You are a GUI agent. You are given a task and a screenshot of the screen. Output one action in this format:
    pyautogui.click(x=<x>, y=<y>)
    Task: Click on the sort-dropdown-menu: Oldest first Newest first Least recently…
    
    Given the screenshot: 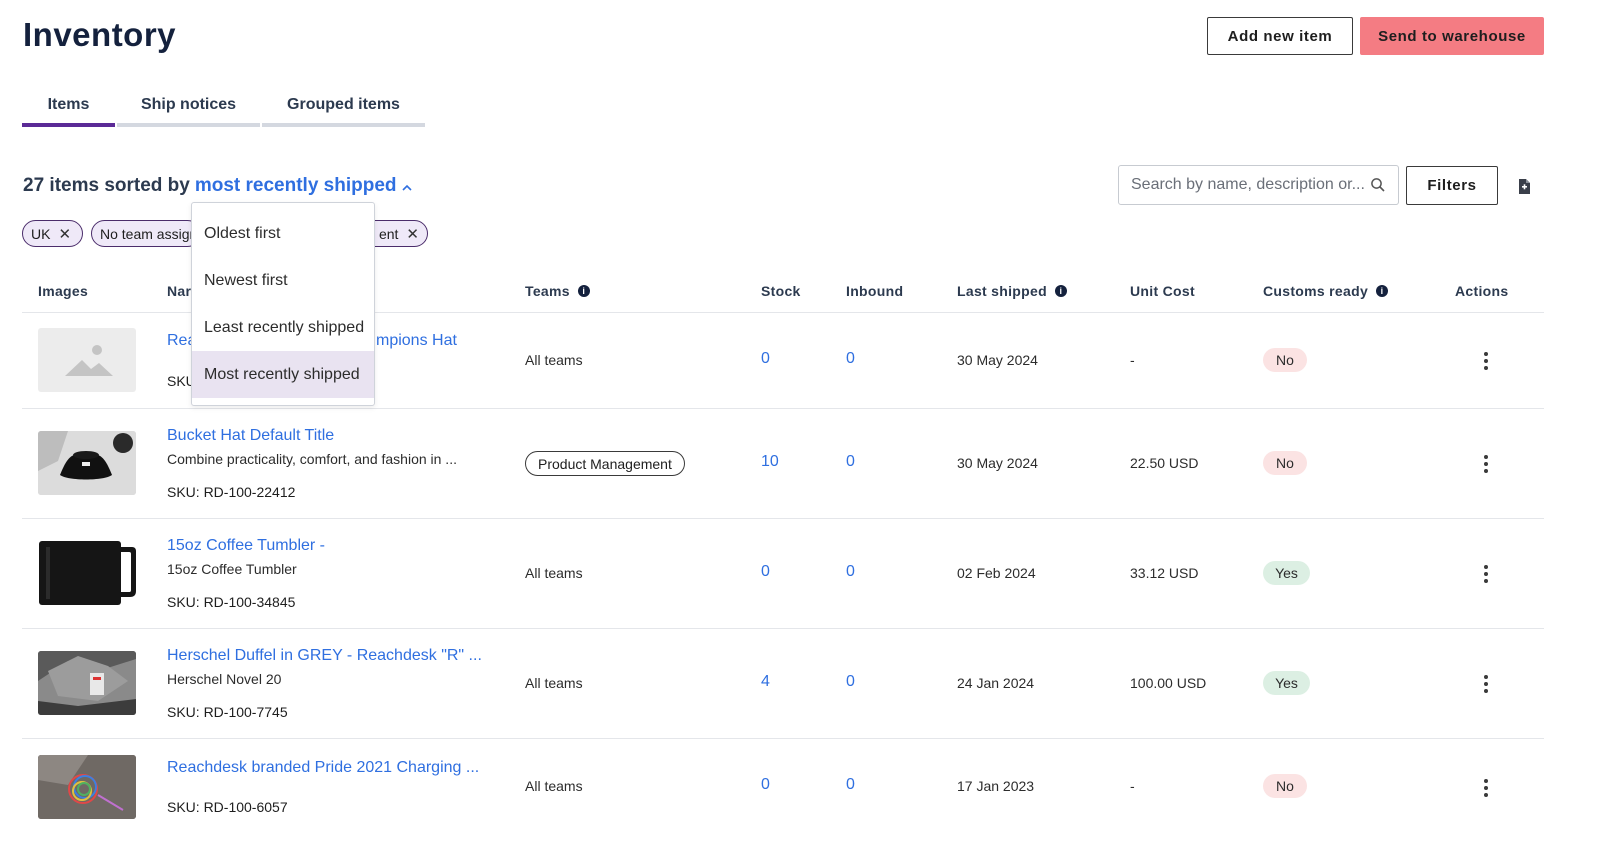 What is the action you would take?
    pyautogui.click(x=283, y=304)
    